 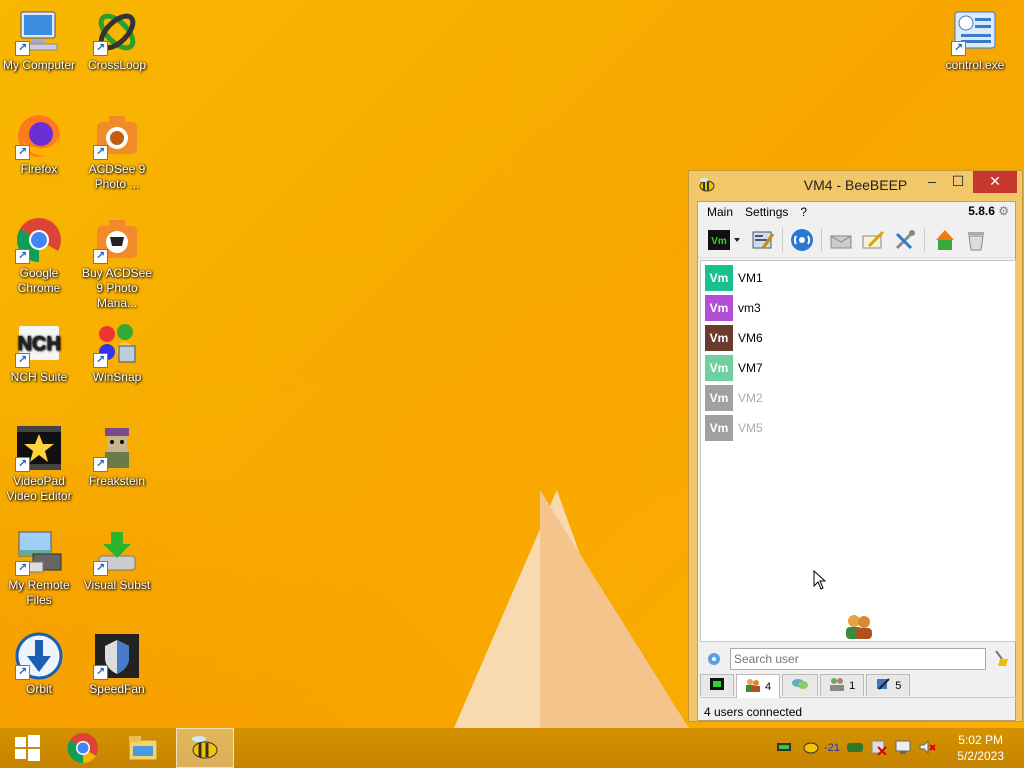 I want to click on status-menu-button: Vm, so click(x=725, y=240).